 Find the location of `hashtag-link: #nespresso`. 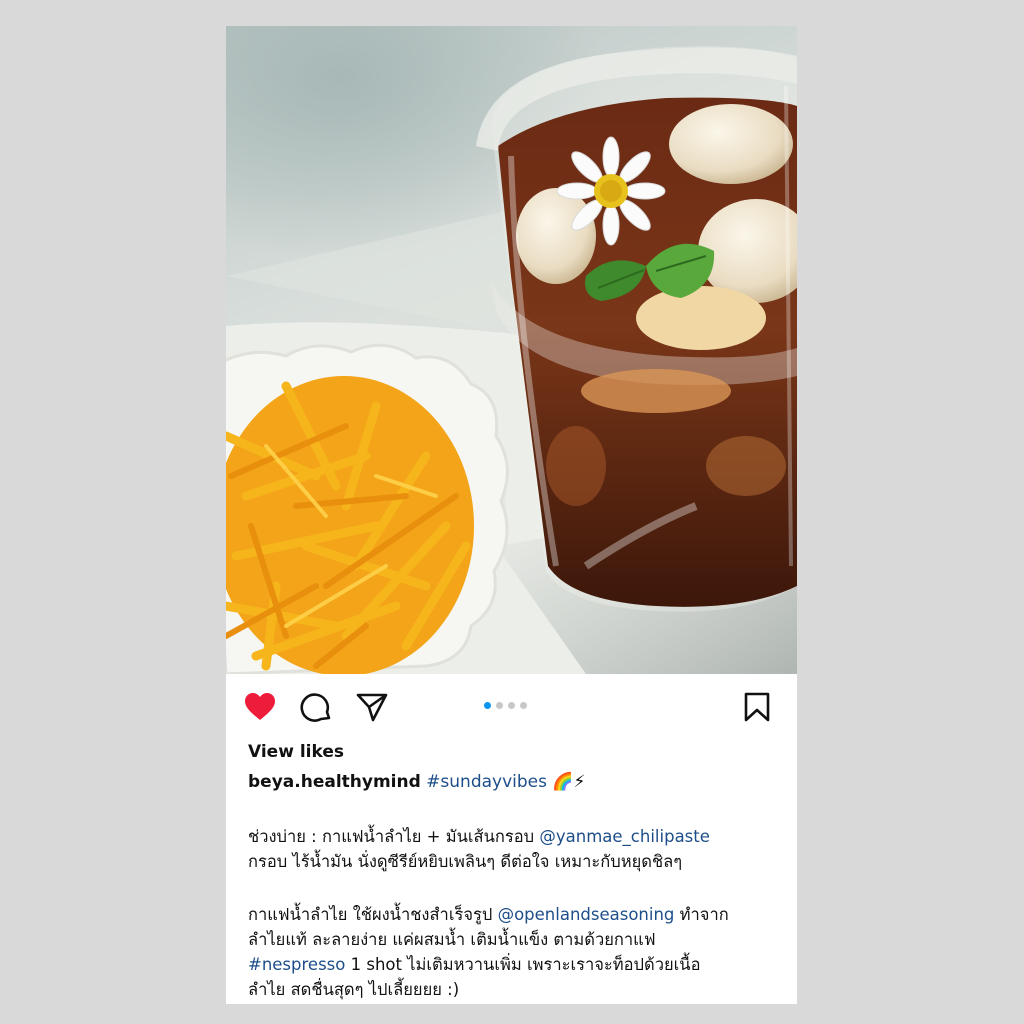

hashtag-link: #nespresso is located at coordinates (296, 964).